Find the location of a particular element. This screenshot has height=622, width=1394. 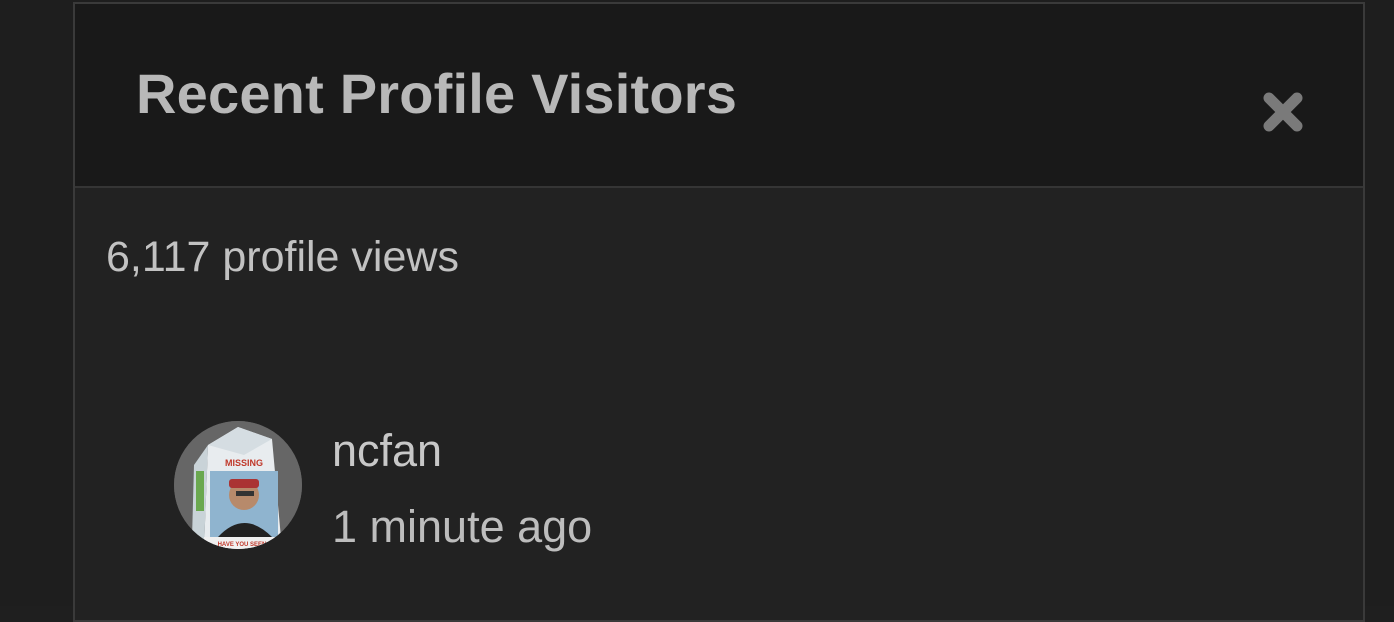

dialog-title: Recent Profile Visitors is located at coordinates (437, 93).